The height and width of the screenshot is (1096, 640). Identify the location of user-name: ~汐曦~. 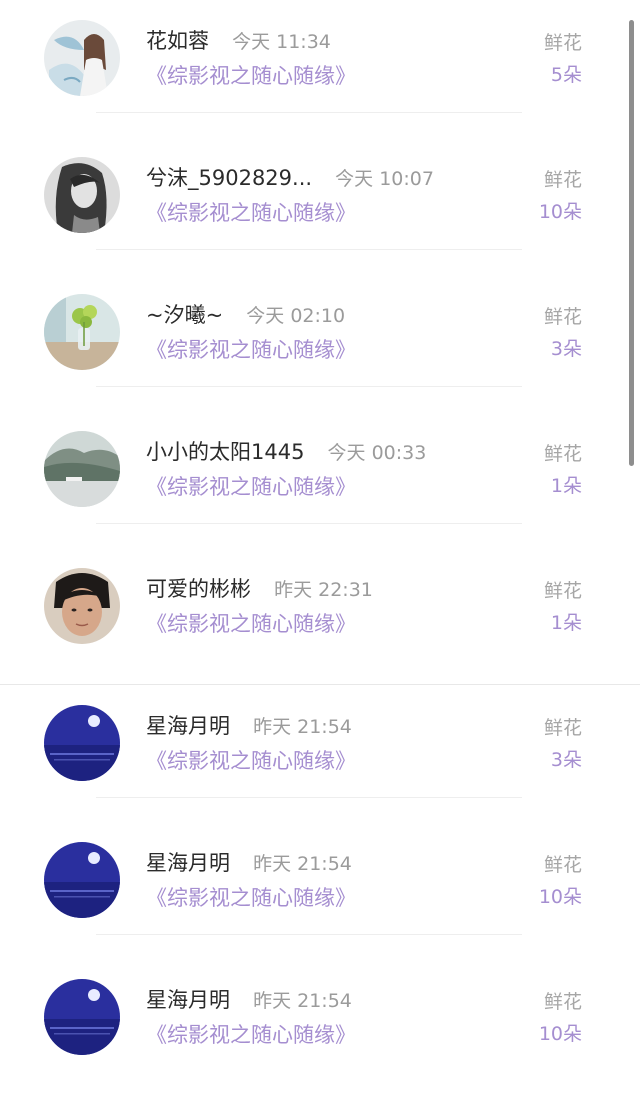
(184, 315).